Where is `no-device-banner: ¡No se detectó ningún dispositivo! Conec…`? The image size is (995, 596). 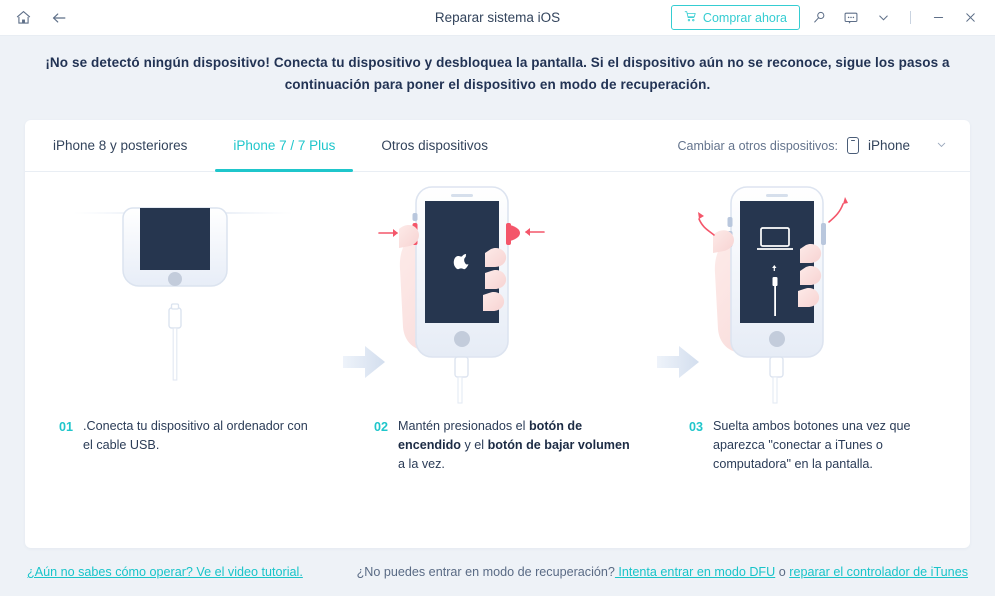 no-device-banner: ¡No se detectó ningún dispositivo! Conec… is located at coordinates (497, 73).